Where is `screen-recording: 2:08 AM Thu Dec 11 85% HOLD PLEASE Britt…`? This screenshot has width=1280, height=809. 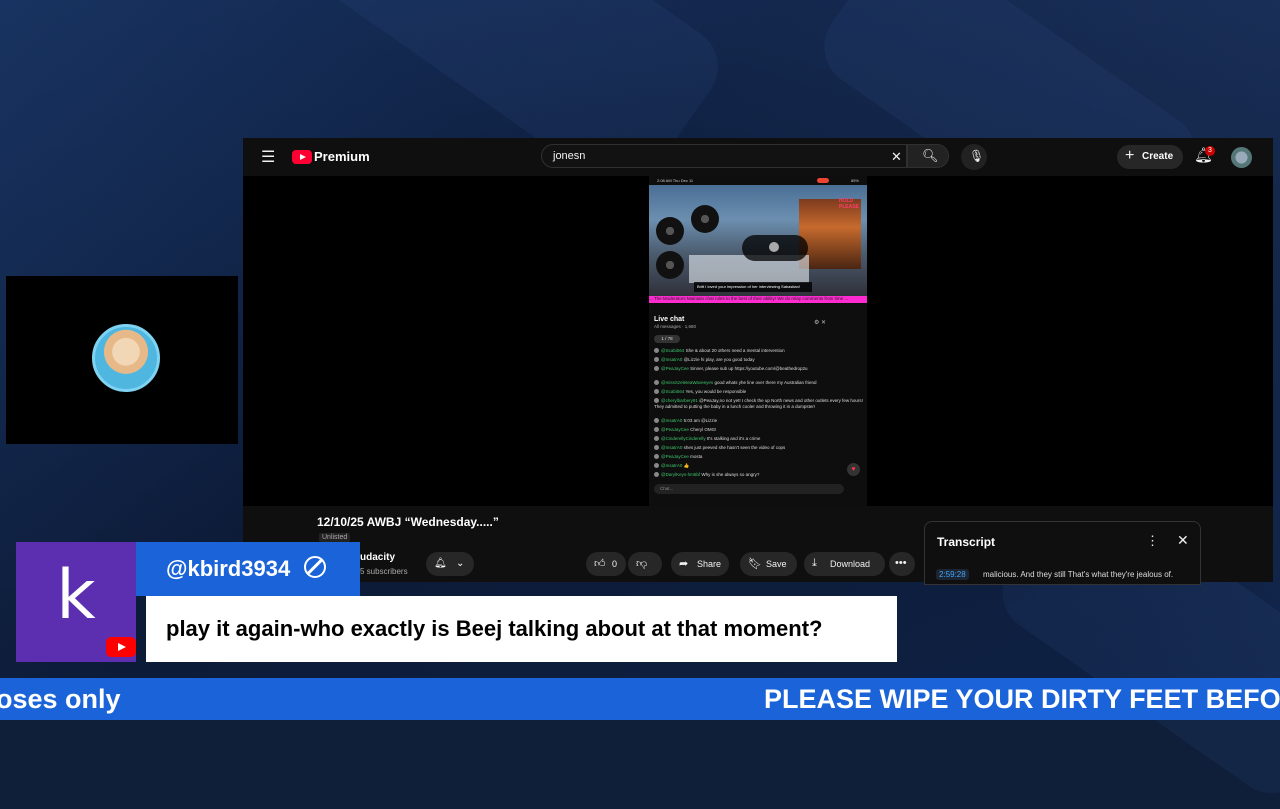 screen-recording: 2:08 AM Thu Dec 11 85% HOLD PLEASE Britt… is located at coordinates (758, 341).